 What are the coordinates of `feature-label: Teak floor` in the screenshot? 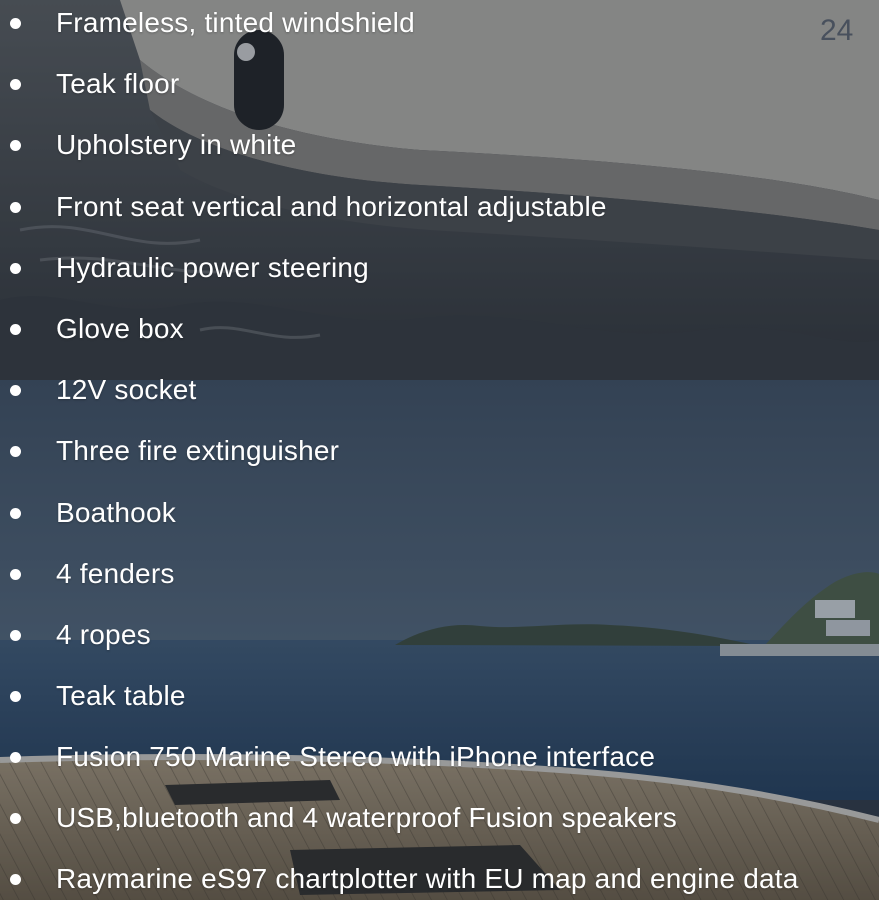 It's located at (118, 83).